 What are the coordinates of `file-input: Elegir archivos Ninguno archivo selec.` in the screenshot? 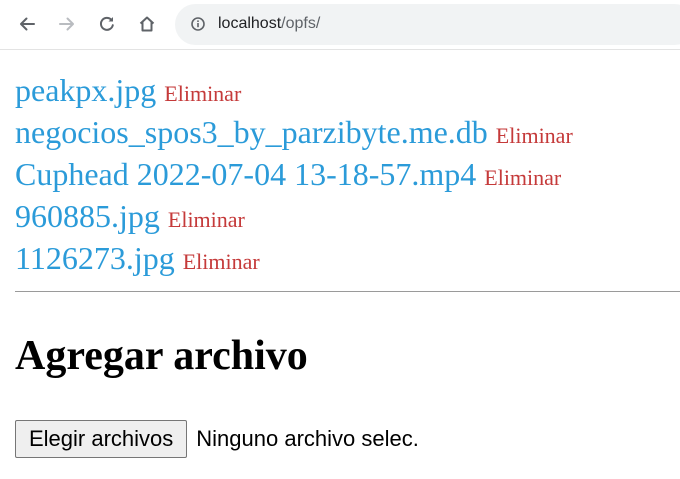 It's located at (217, 439).